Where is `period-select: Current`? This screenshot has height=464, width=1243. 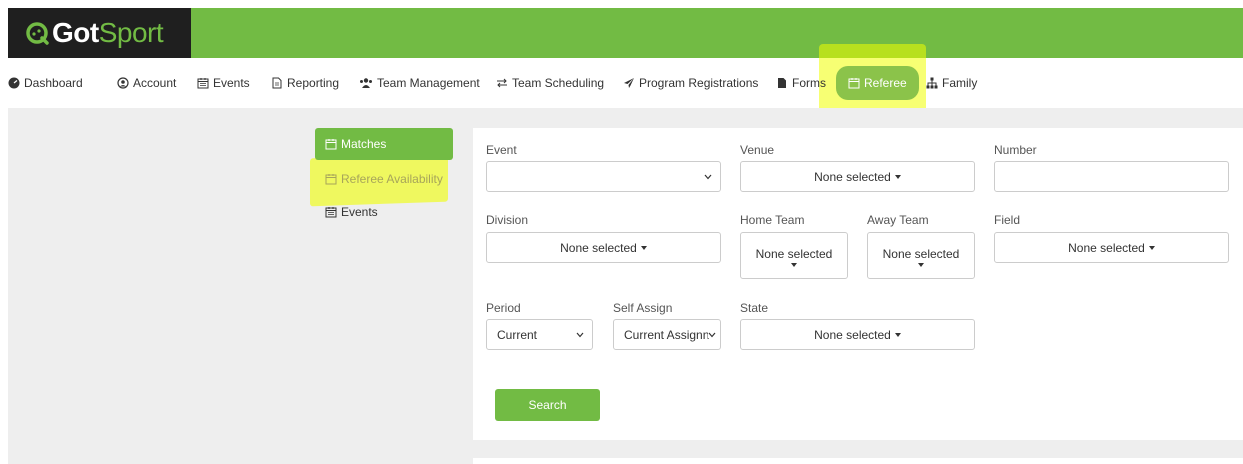
period-select: Current is located at coordinates (539, 334).